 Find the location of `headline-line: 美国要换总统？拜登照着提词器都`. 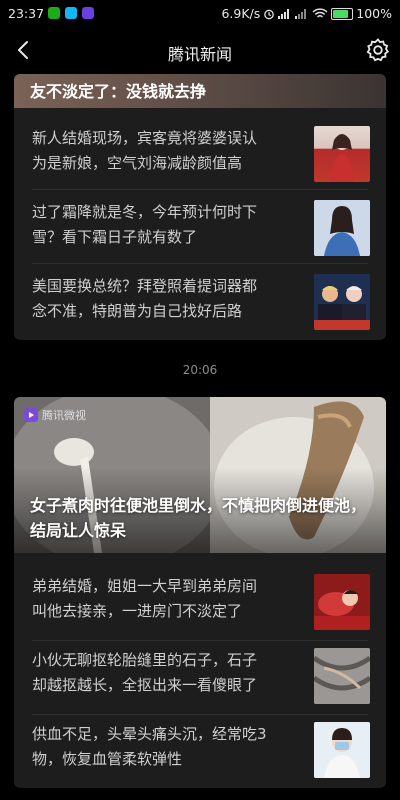

headline-line: 美国要换总统？拜登照着提词器都 is located at coordinates (145, 286).